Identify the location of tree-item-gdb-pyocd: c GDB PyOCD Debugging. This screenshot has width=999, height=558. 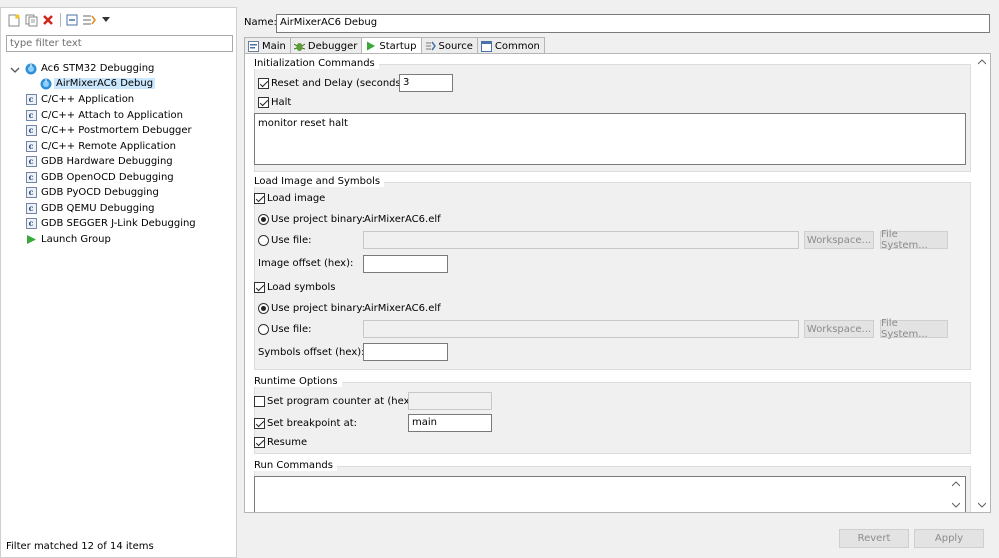
(92, 192).